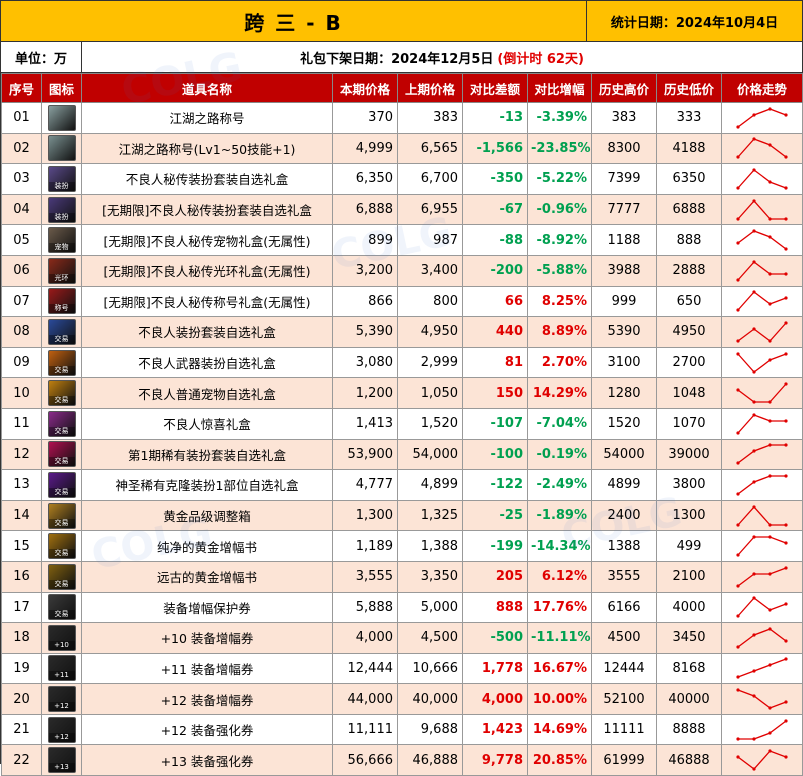  Describe the element at coordinates (402, 362) in the screenshot. I see `table-row: 09 交易 不良人武器装扮自选礼盒 3,080 2,999 81 2.70% 3100 2700` at that location.